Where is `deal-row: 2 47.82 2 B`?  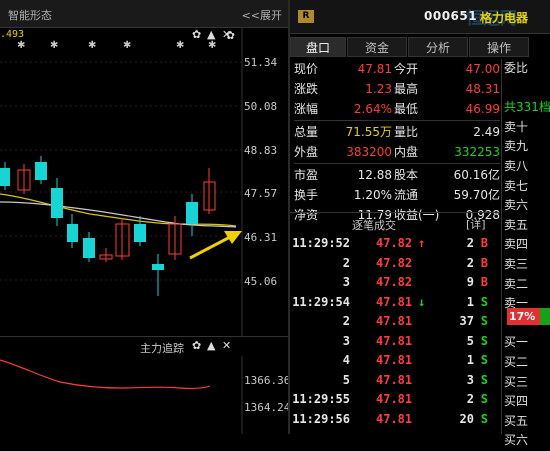
deal-row: 2 47.82 2 B is located at coordinates (395, 264).